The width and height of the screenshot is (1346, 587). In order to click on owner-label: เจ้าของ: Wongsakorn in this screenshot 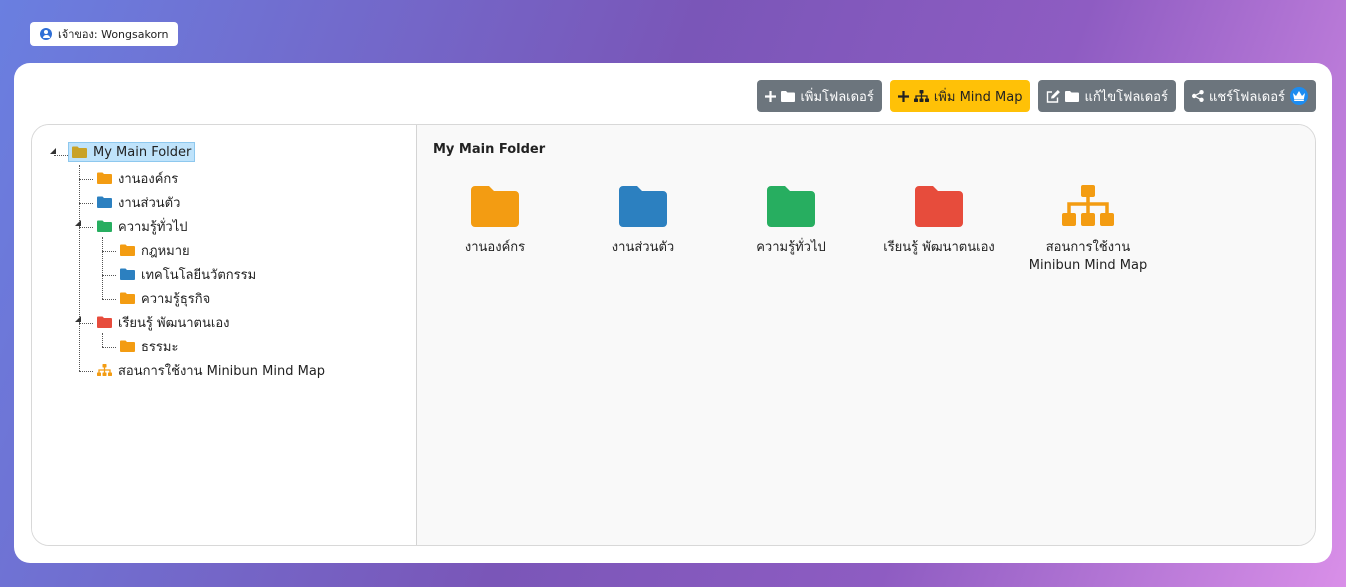, I will do `click(113, 34)`.